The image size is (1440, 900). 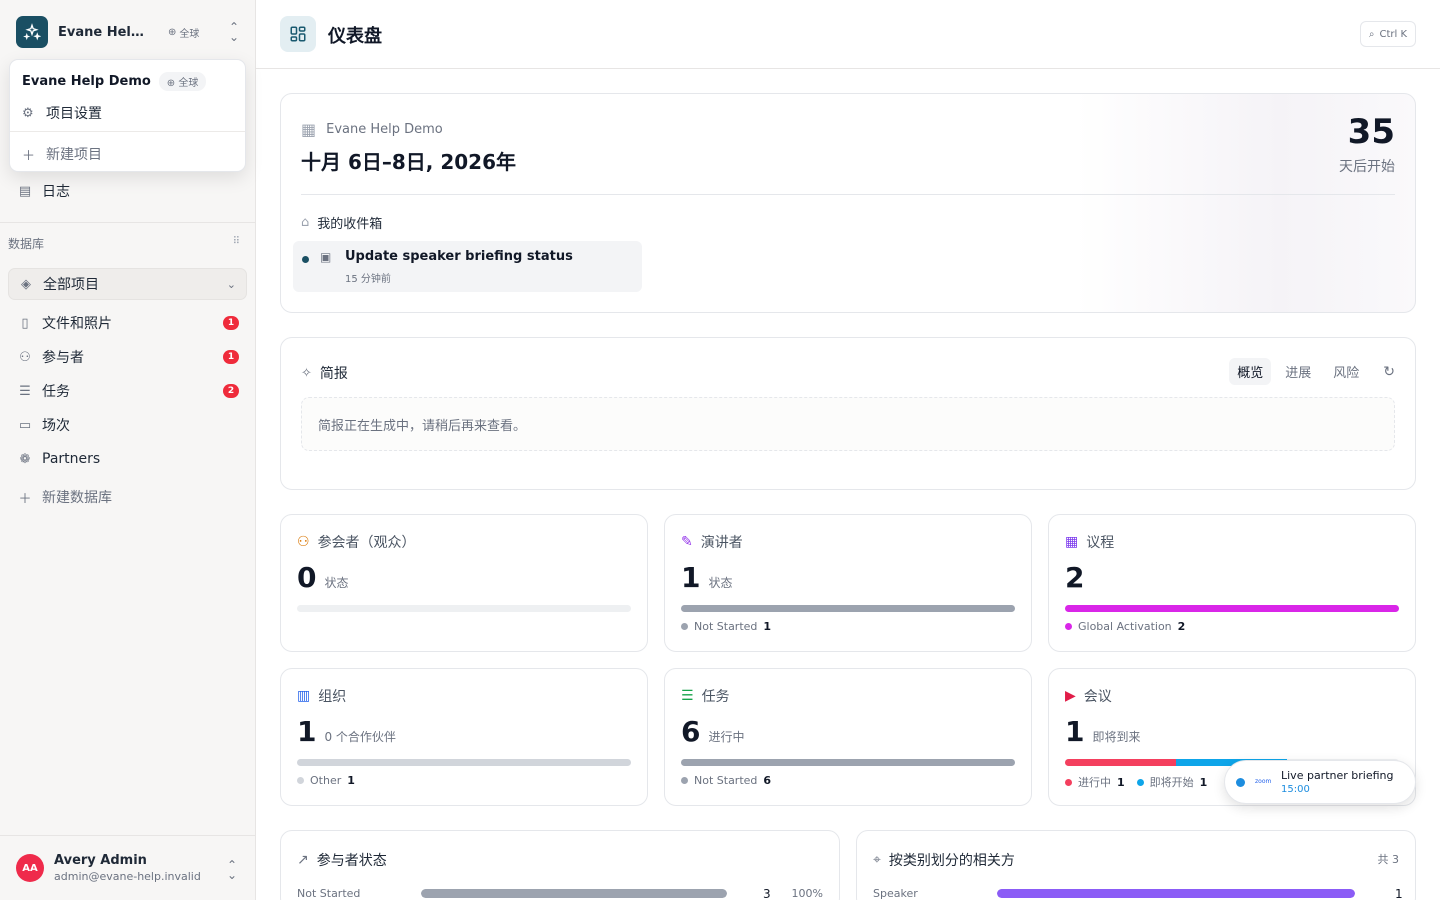 I want to click on new-database-button: ＋ 新建数据库, so click(x=127, y=497).